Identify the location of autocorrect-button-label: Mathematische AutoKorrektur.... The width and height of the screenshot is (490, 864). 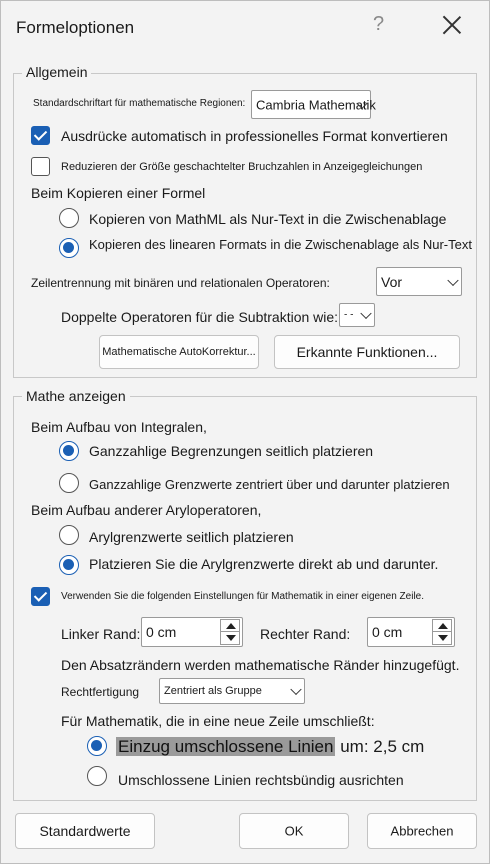
(179, 352).